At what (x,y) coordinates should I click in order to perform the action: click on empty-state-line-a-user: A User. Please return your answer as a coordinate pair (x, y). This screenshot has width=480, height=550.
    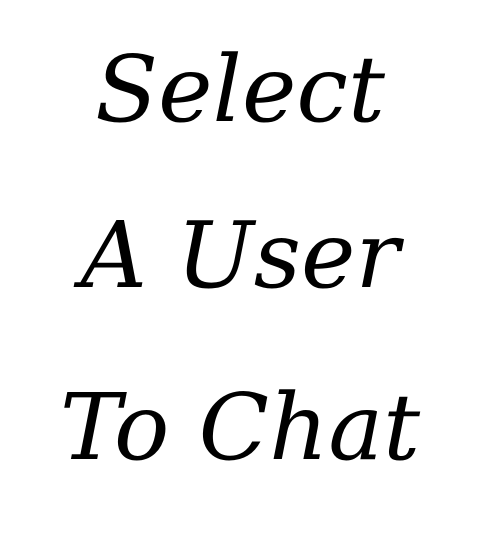
    Looking at the image, I should click on (240, 255).